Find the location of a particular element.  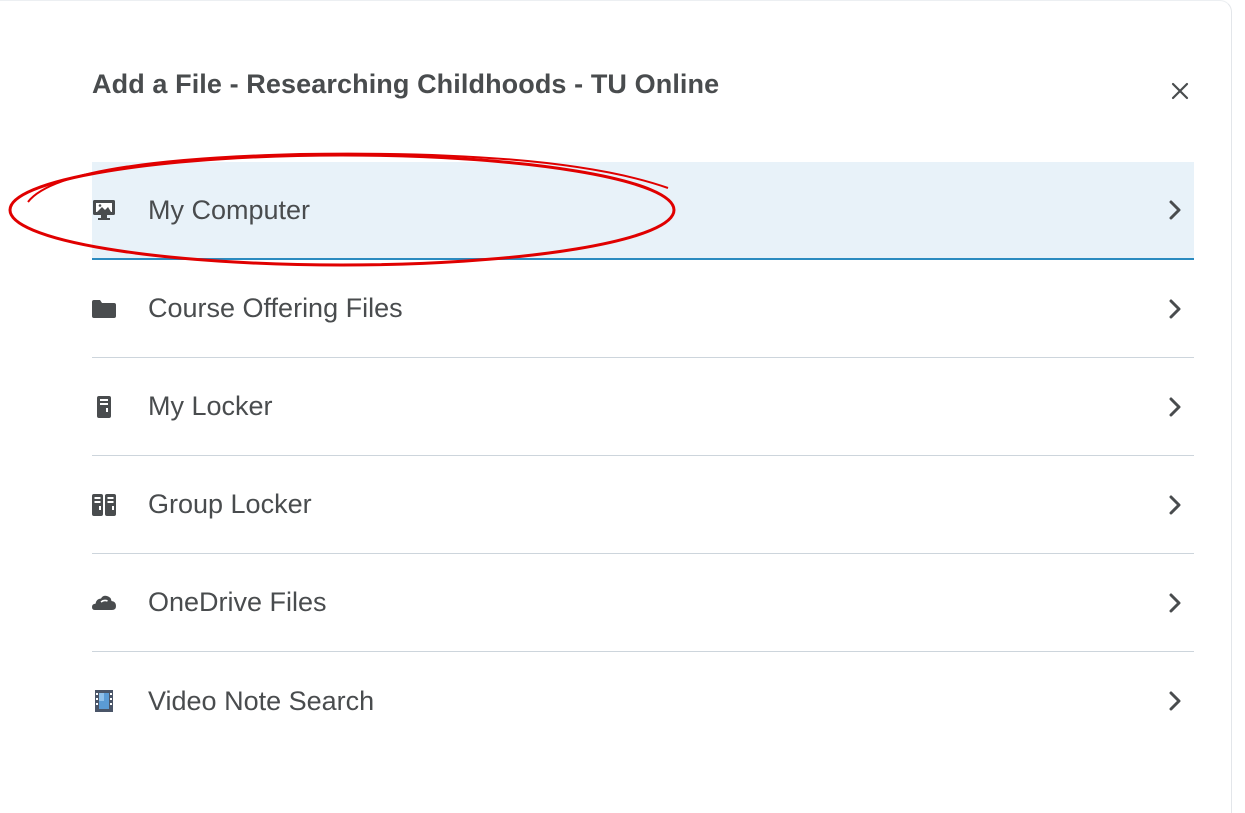

source-item-course-offering-files: Course Offering Files is located at coordinates (643, 309).